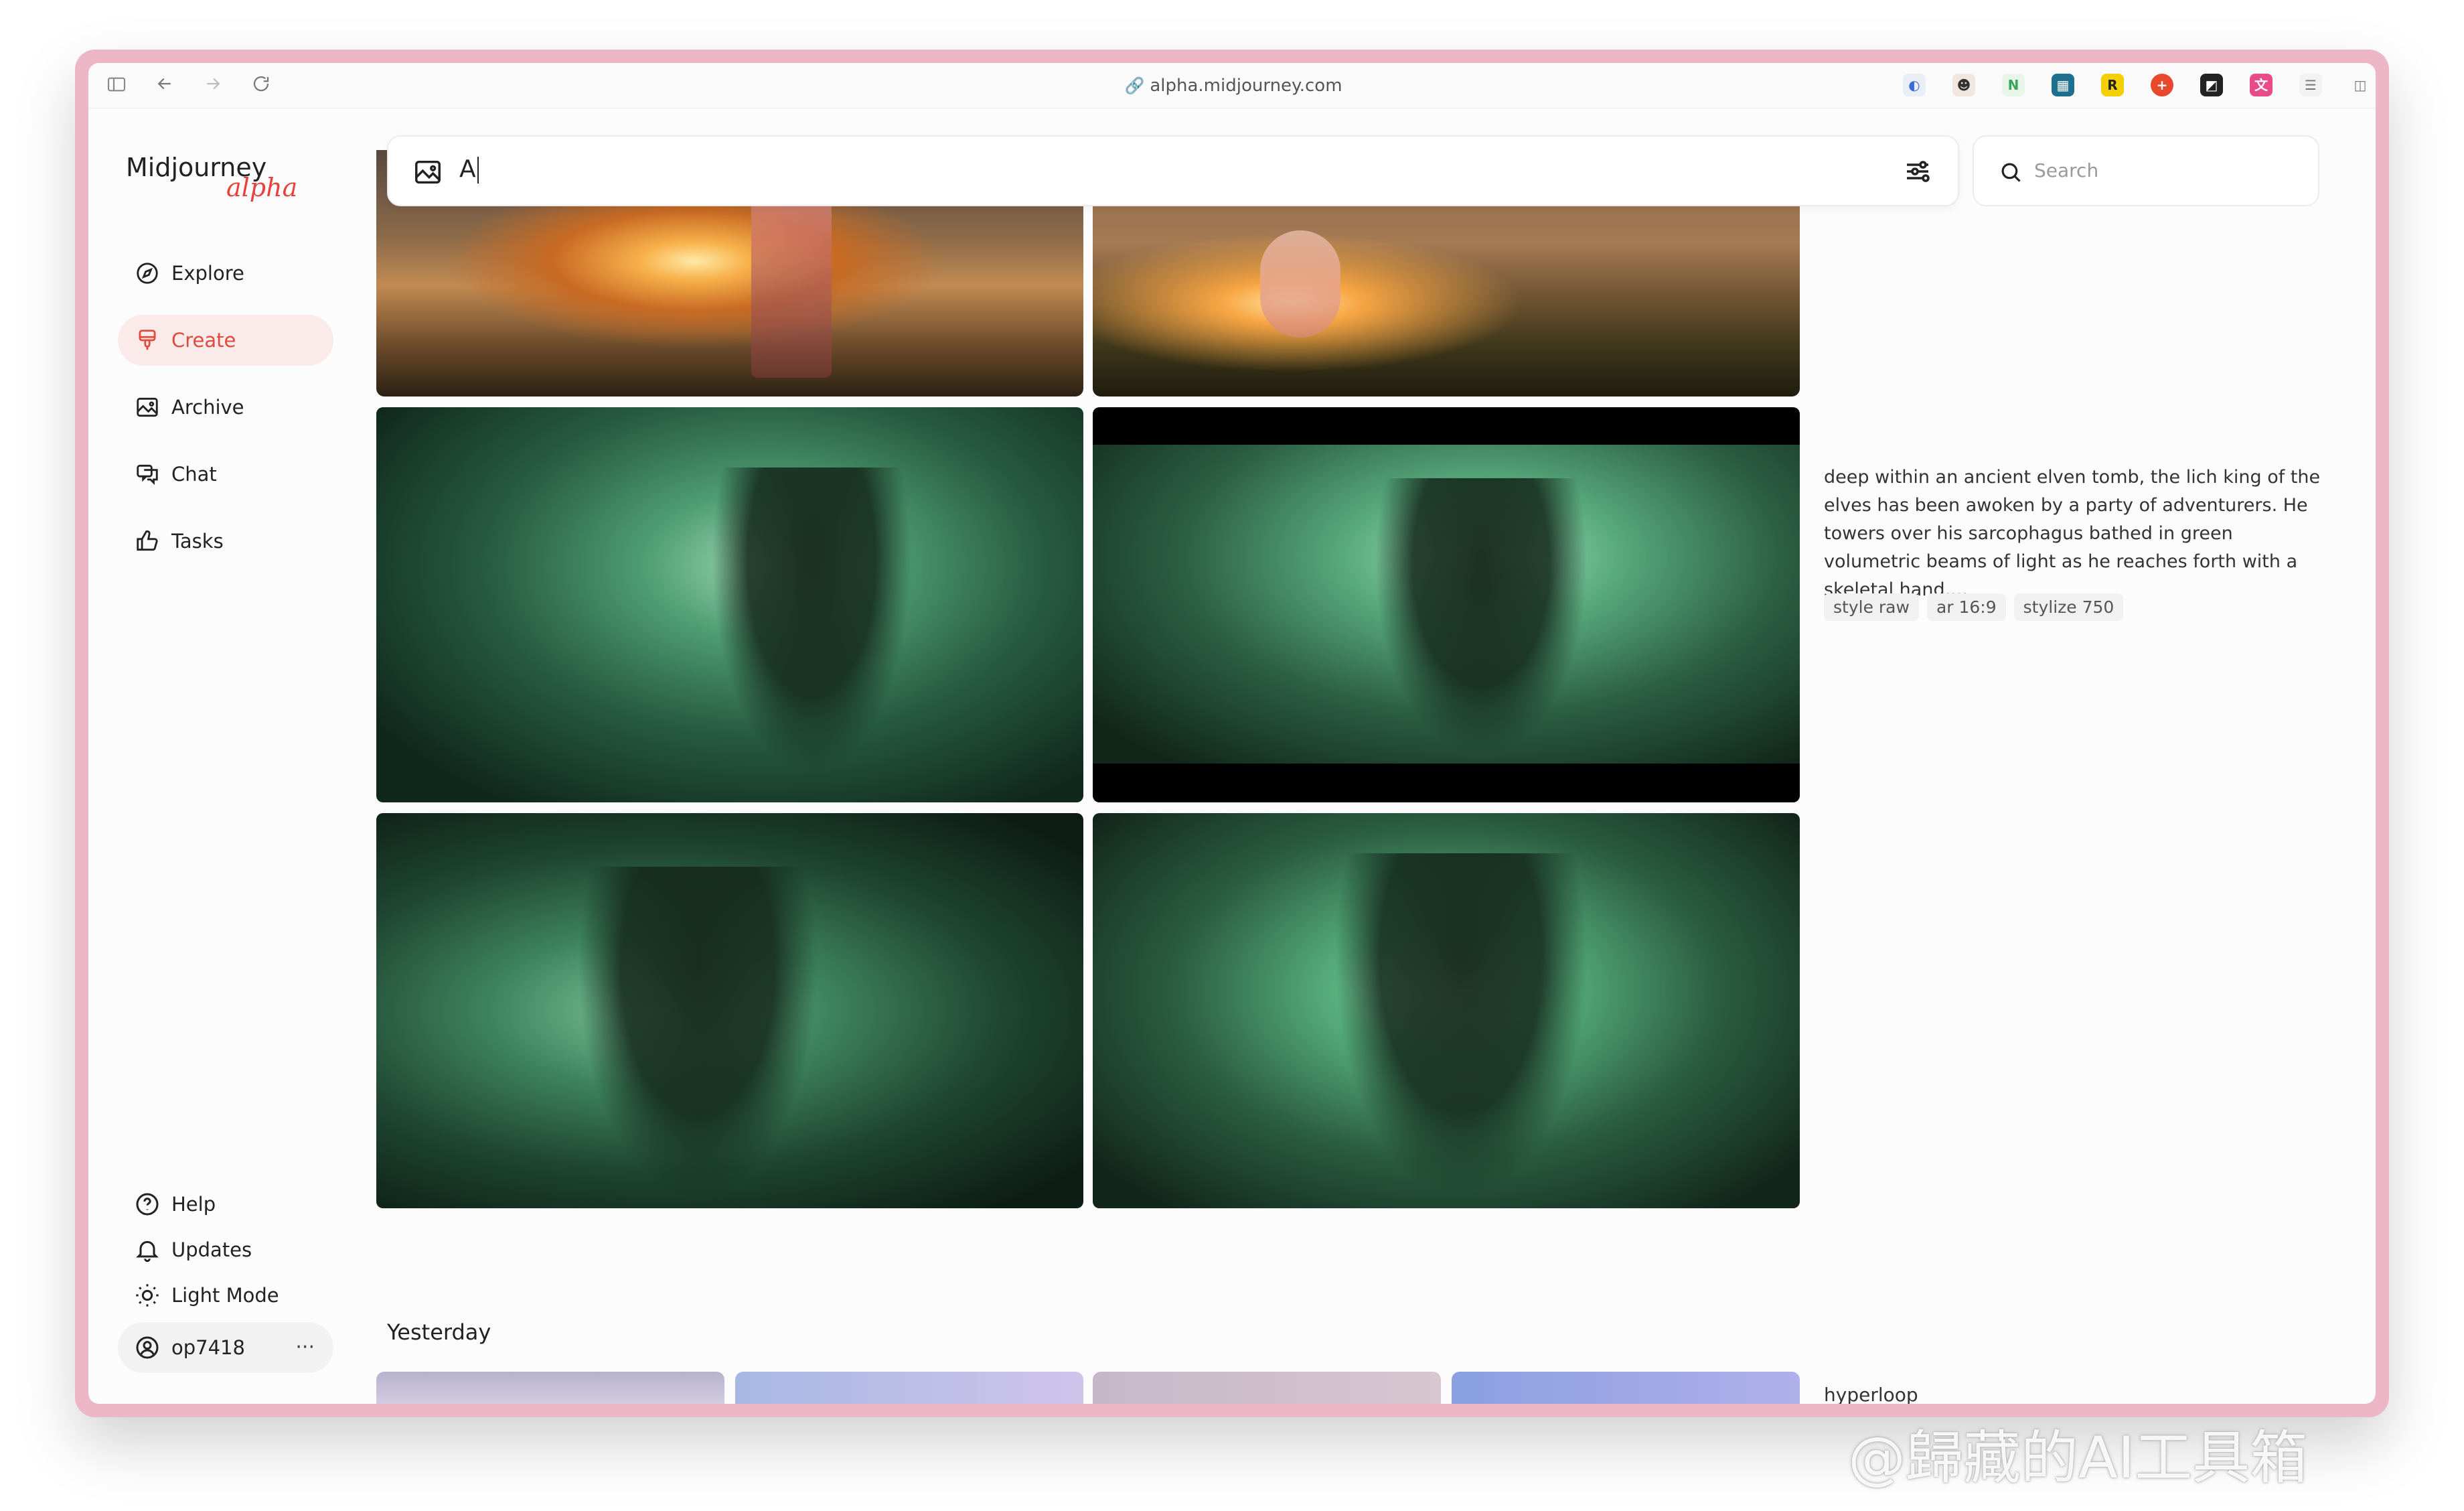 This screenshot has width=2464, height=1511. Describe the element at coordinates (147, 341) in the screenshot. I see `brush-icon` at that location.